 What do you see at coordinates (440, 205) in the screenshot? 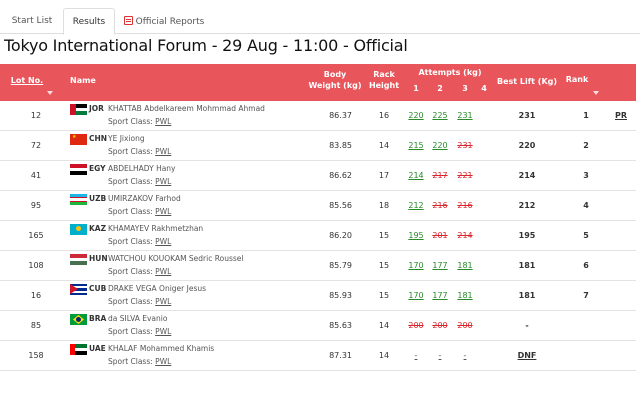
I see `attempt-2: 216` at bounding box center [440, 205].